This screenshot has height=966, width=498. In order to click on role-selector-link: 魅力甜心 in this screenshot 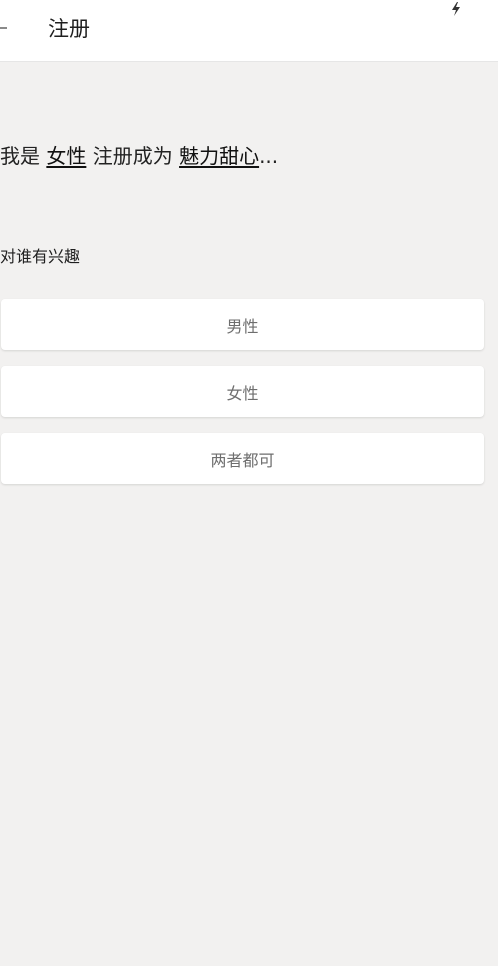, I will do `click(219, 156)`.